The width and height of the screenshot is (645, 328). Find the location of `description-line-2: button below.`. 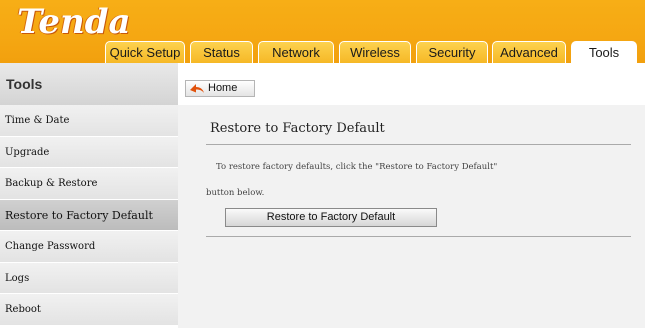

description-line-2: button below. is located at coordinates (235, 193).